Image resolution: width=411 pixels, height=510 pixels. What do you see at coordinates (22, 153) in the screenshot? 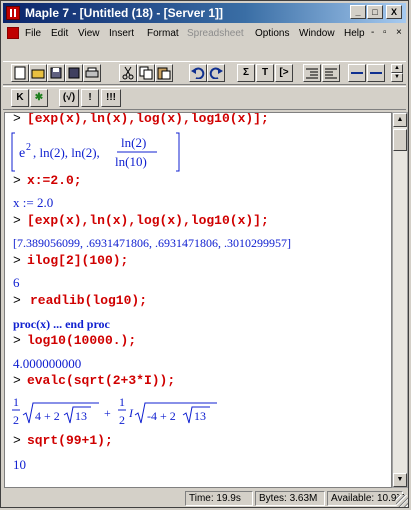
I see `svg-text: e` at bounding box center [22, 153].